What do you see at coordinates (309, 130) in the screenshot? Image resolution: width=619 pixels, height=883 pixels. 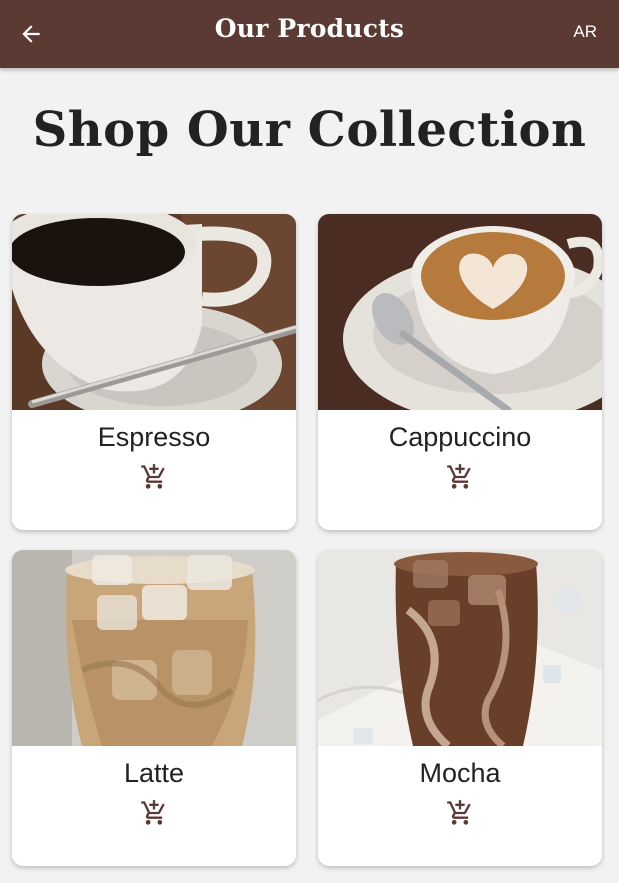 I see `page-title: Shop Our Collection` at bounding box center [309, 130].